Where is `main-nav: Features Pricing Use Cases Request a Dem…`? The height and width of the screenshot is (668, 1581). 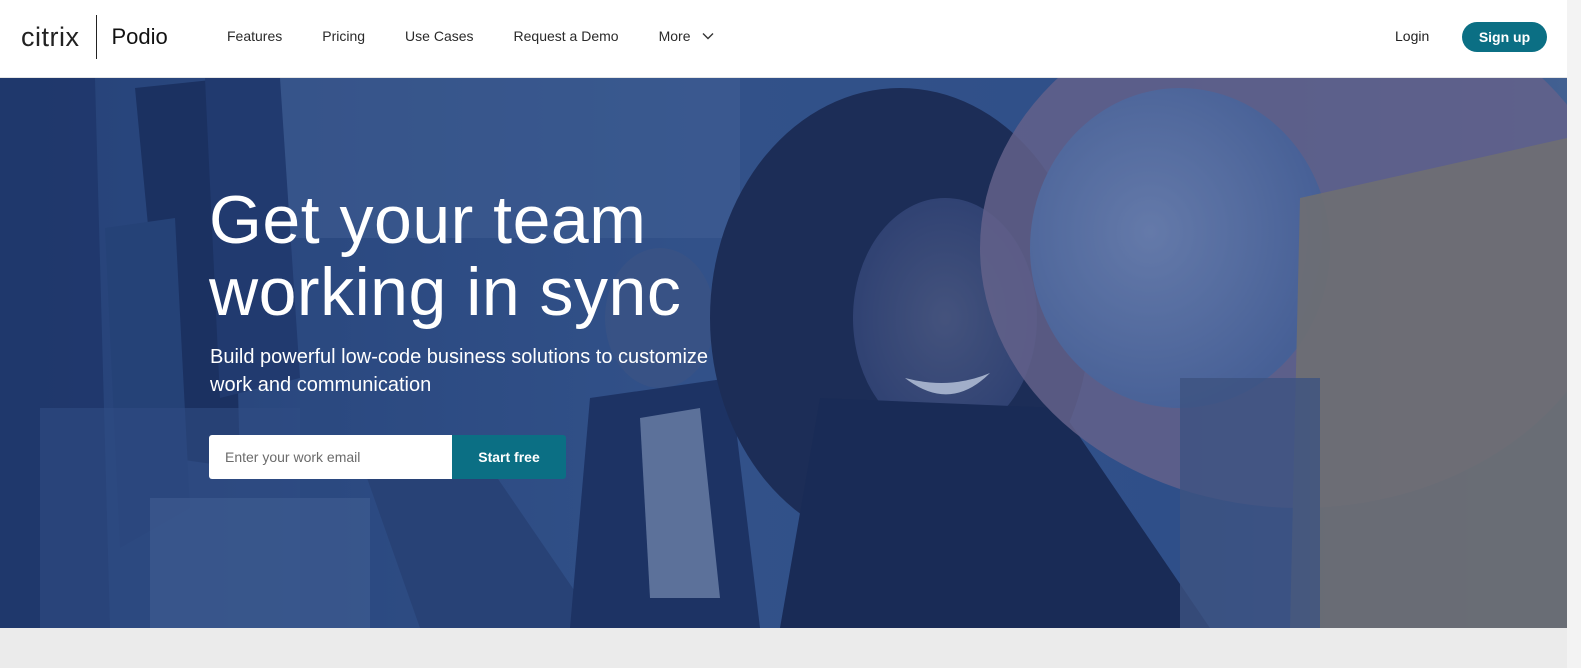
main-nav: Features Pricing Use Cases Request a Dem… is located at coordinates (490, 36).